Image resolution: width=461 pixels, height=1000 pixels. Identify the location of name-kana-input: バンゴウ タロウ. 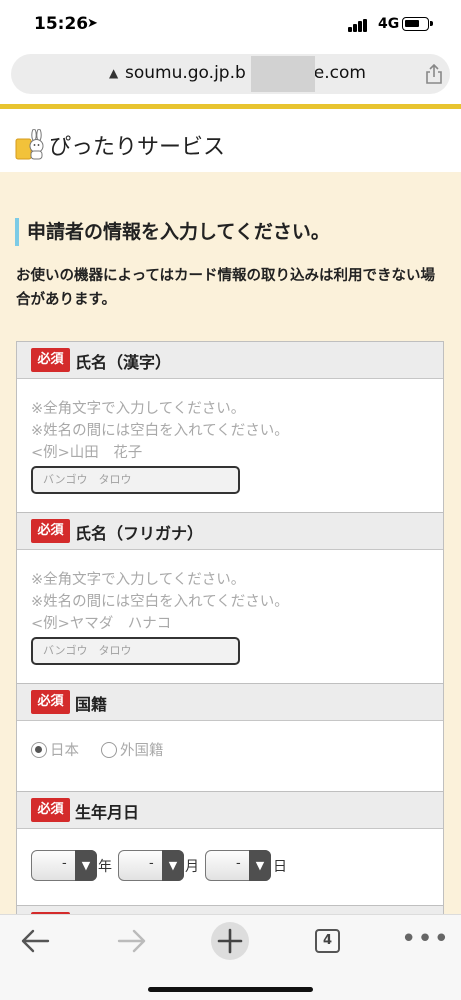
(135, 651).